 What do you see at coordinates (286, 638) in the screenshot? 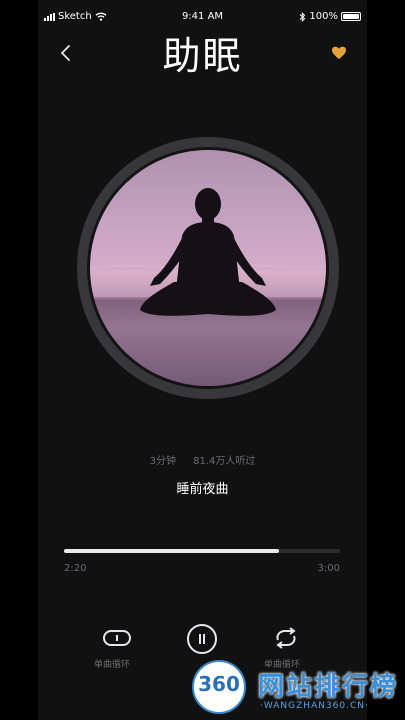
I see `repeat-icon` at bounding box center [286, 638].